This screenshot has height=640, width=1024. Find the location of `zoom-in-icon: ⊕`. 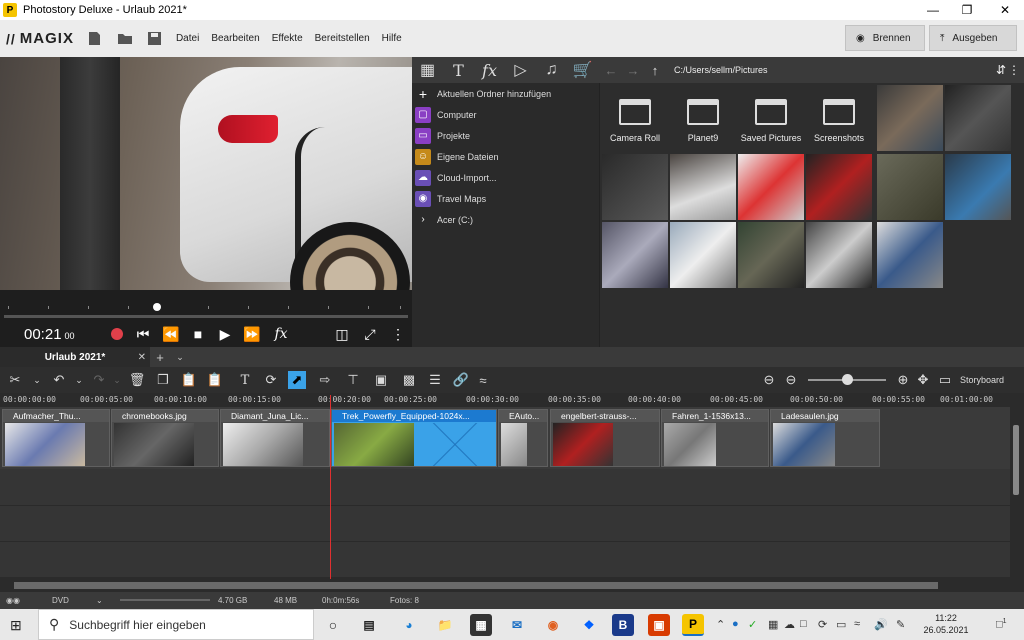

zoom-in-icon: ⊕ is located at coordinates (903, 380).